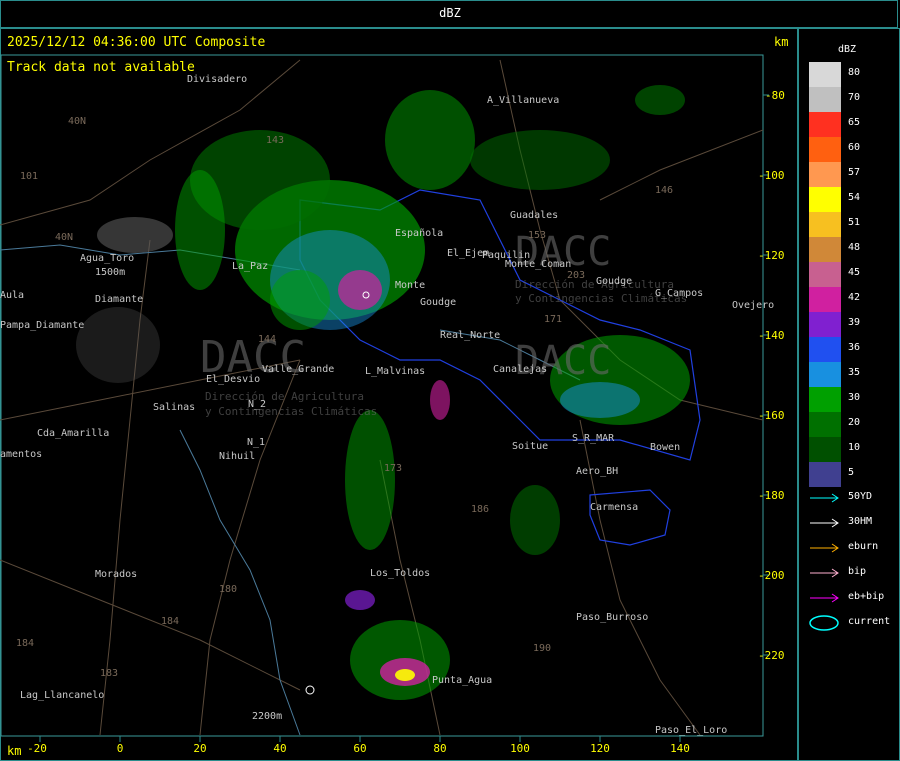  Describe the element at coordinates (520, 369) in the screenshot. I see `place-label: Canalejas` at that location.